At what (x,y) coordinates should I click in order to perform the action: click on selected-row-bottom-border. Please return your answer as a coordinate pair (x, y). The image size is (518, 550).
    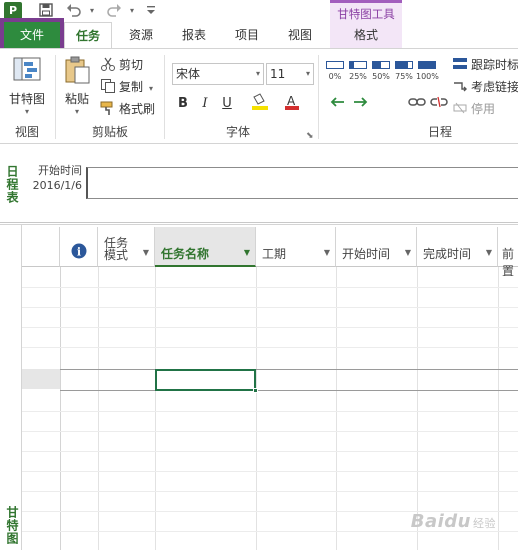
    Looking at the image, I should click on (289, 390).